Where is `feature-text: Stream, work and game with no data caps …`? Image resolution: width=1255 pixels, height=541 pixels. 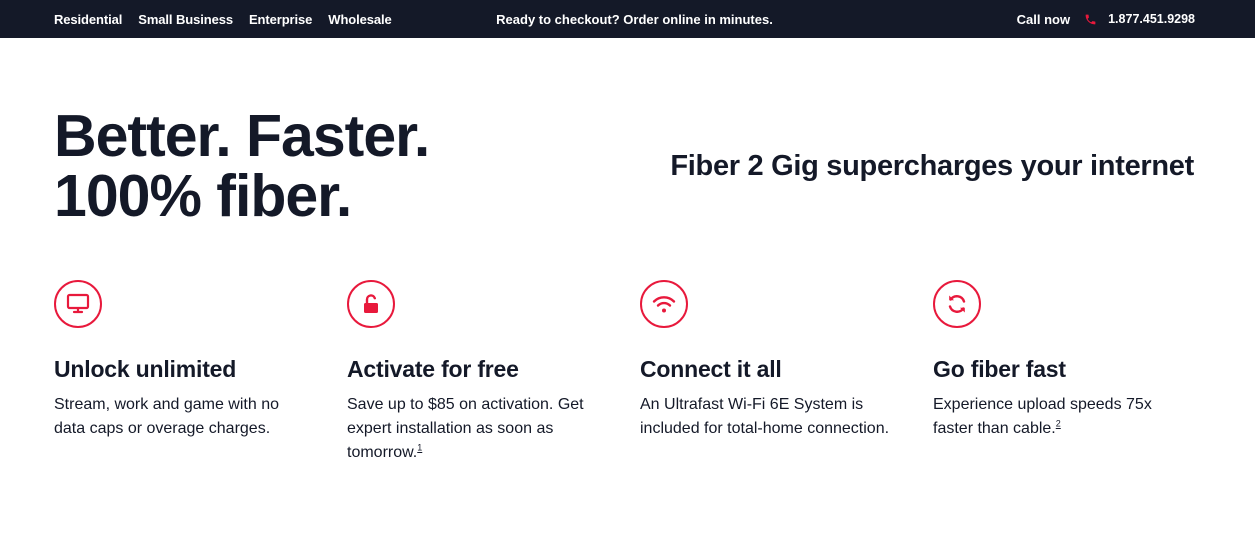
feature-text: Stream, work and game with no data caps … is located at coordinates (166, 416).